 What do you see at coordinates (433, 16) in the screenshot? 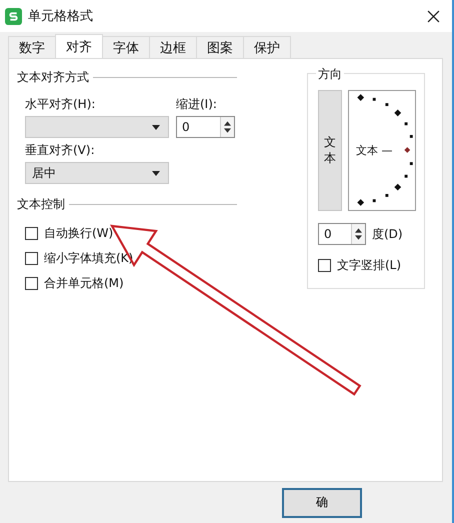
I see `close-icon` at bounding box center [433, 16].